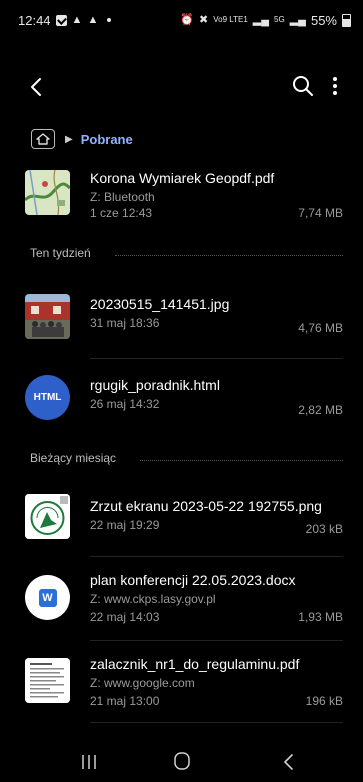 The width and height of the screenshot is (363, 782). I want to click on back-button, so click(37, 87).